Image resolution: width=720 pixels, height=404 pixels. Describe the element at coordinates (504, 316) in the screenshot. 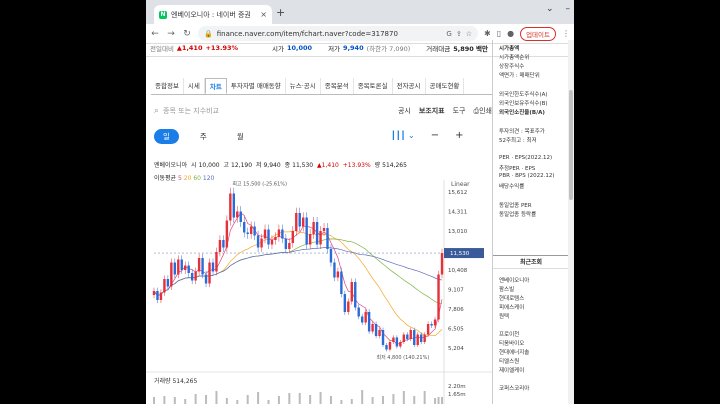

I see `recent-item: 원텍` at that location.